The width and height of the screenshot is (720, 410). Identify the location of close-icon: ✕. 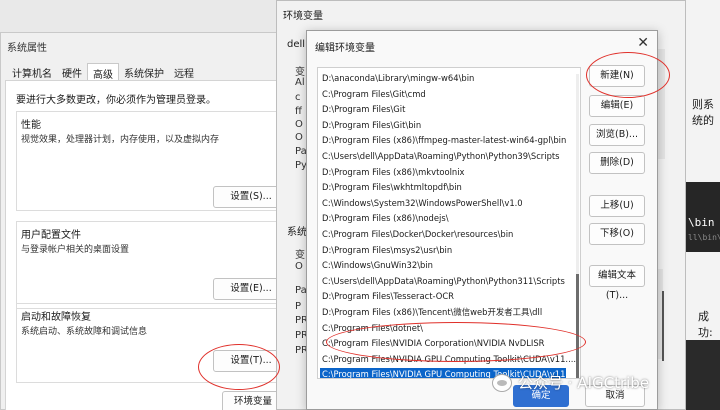
(643, 43).